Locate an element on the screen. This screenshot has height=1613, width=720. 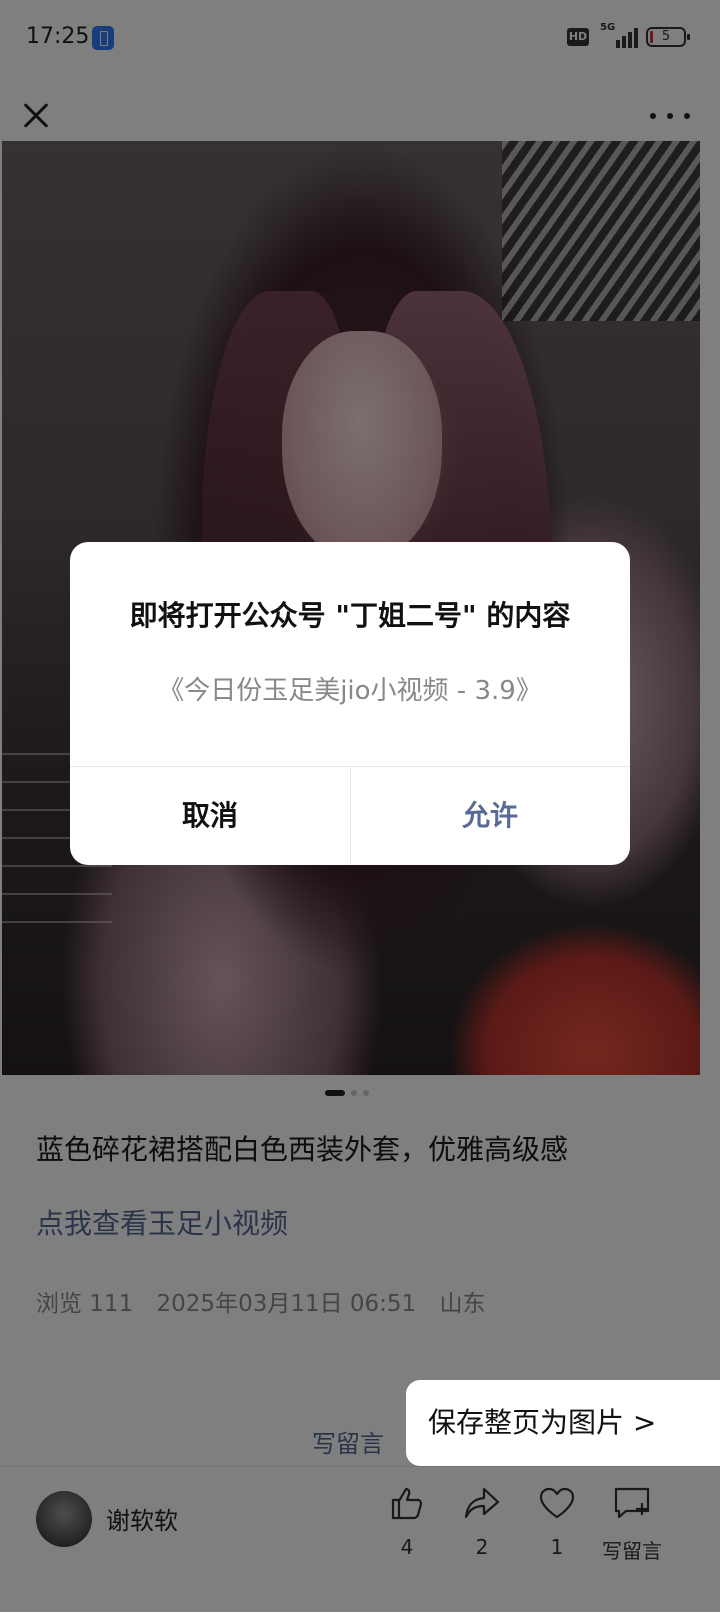
cancel-button: 取消 is located at coordinates (210, 816).